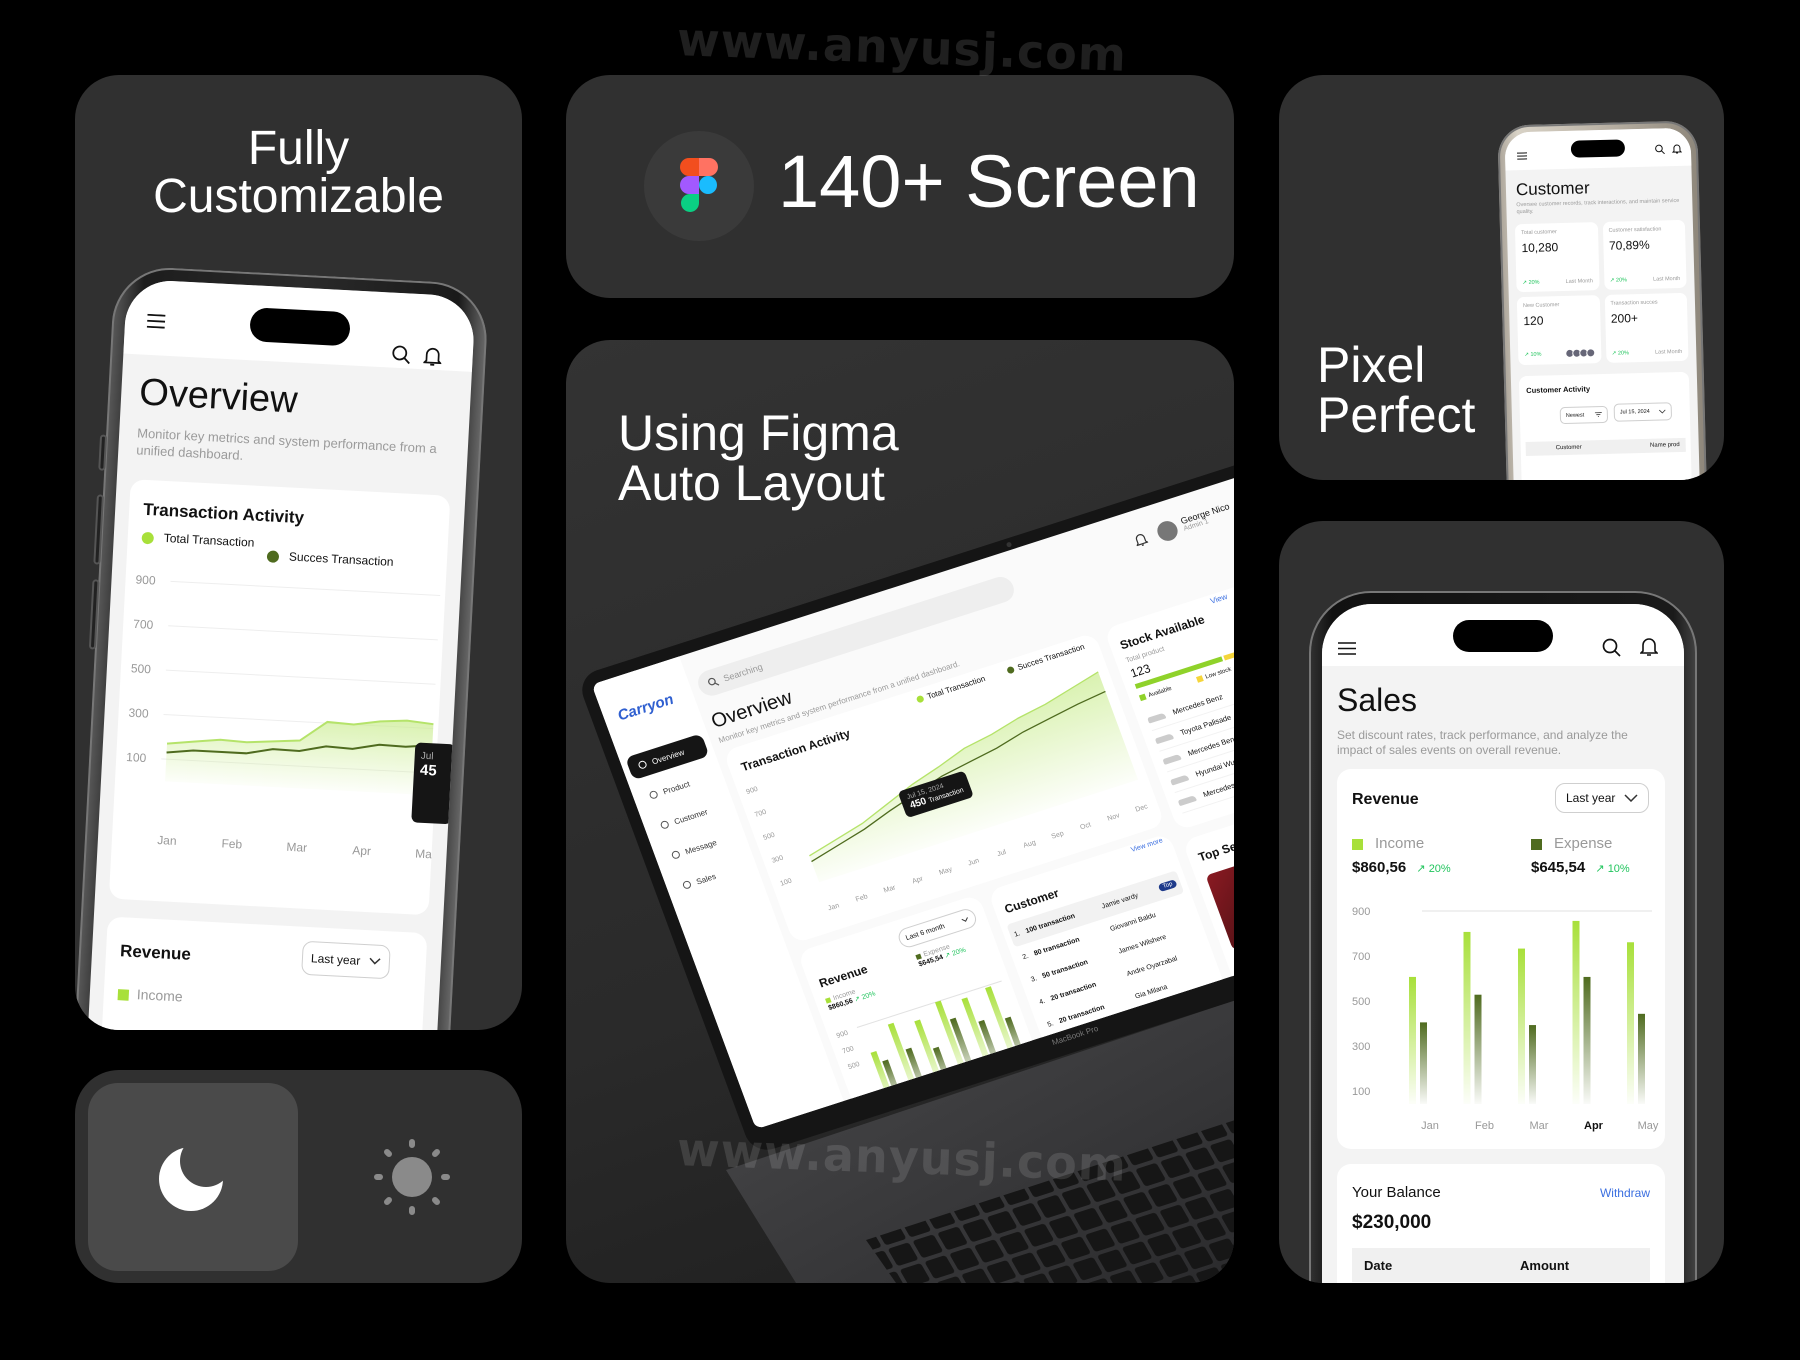 This screenshot has width=1800, height=1360. I want to click on stock-level-bar, so click(1184, 663).